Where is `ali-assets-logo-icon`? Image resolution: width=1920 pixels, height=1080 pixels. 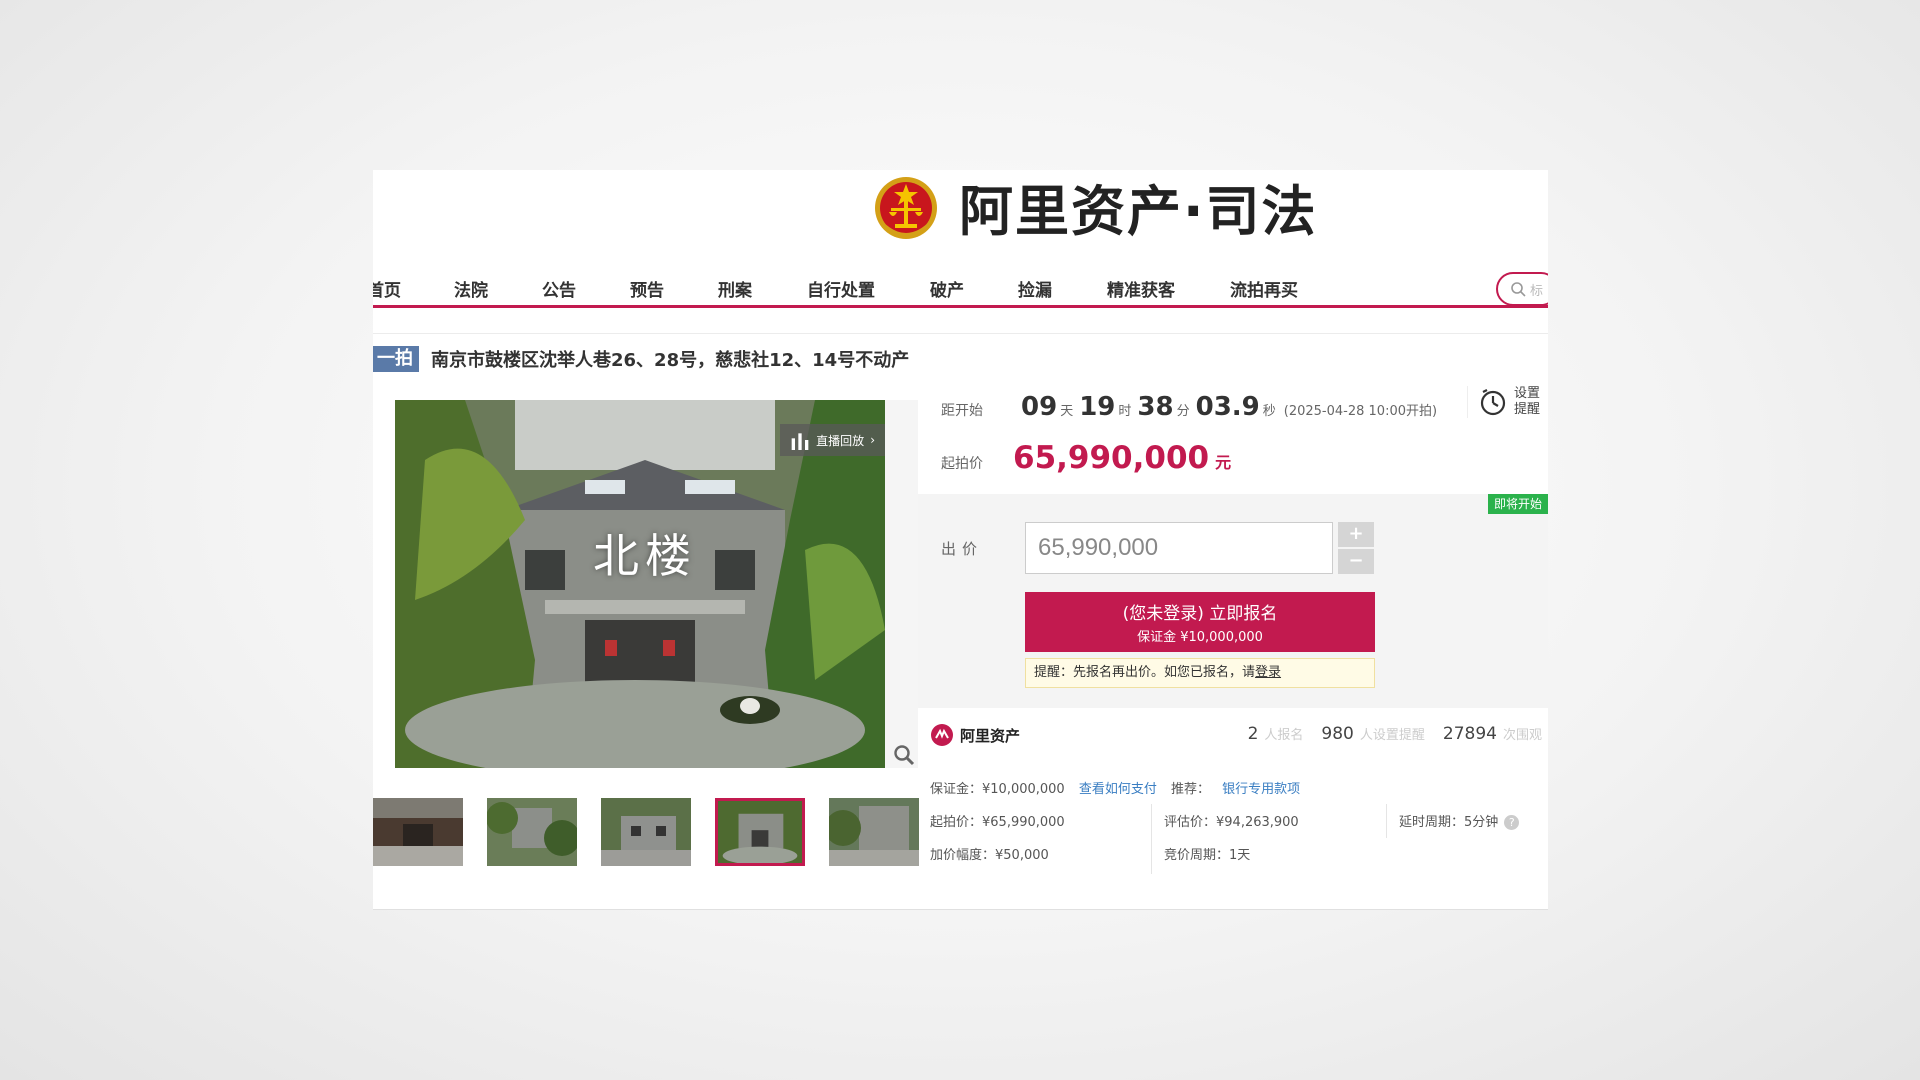 ali-assets-logo-icon is located at coordinates (942, 735).